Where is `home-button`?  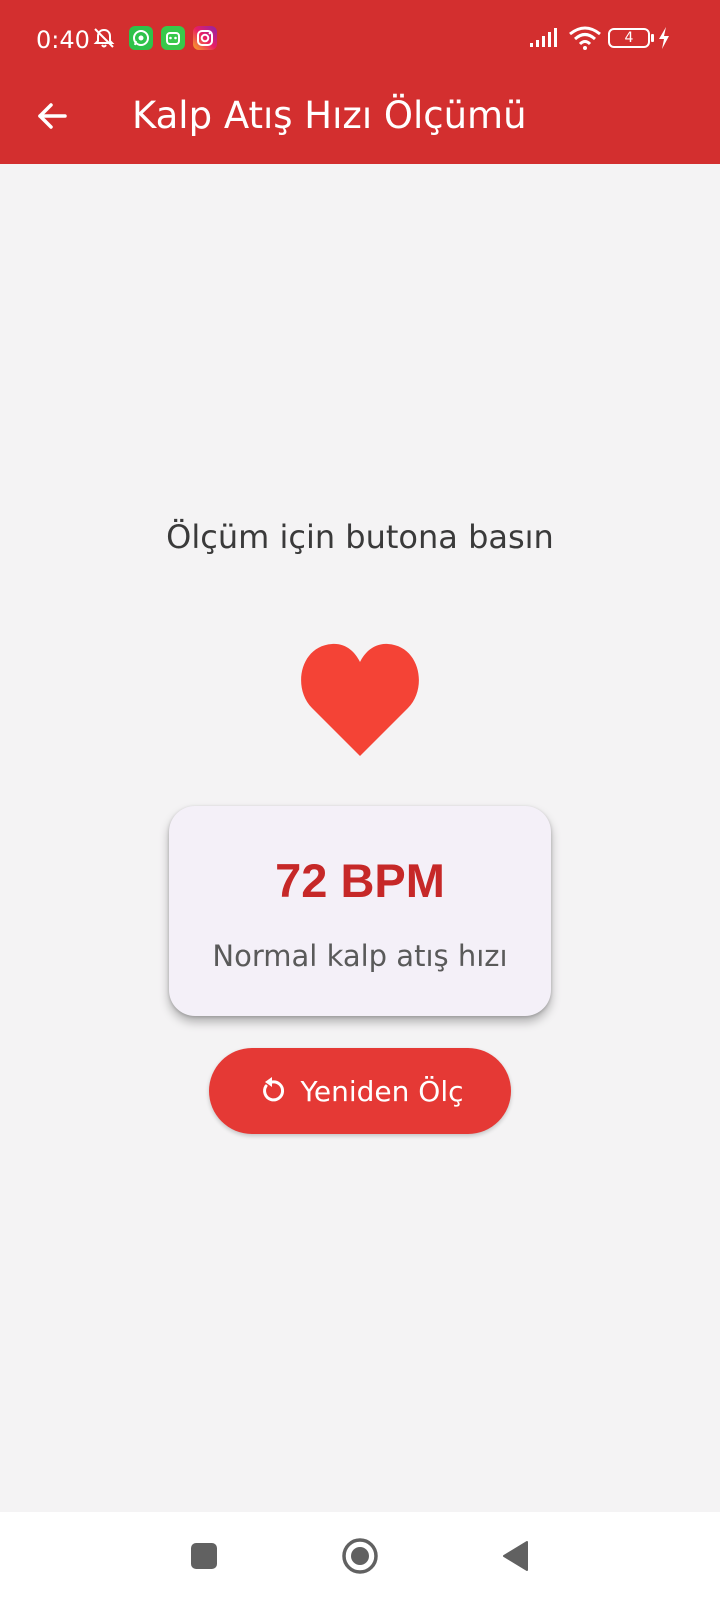
home-button is located at coordinates (360, 1556).